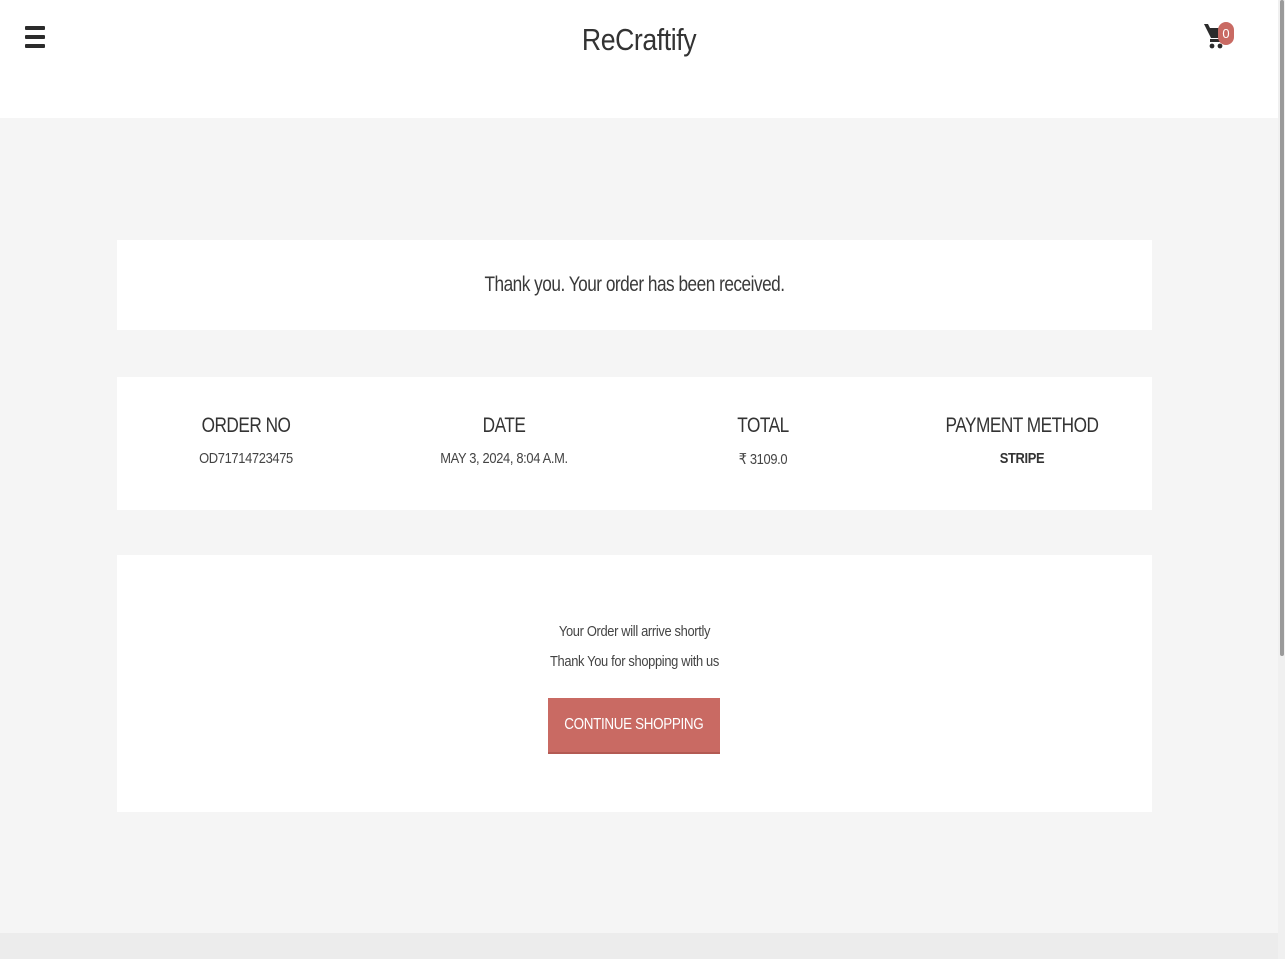 This screenshot has height=959, width=1285. Describe the element at coordinates (246, 425) in the screenshot. I see `order-number-label: ORDER NO` at that location.